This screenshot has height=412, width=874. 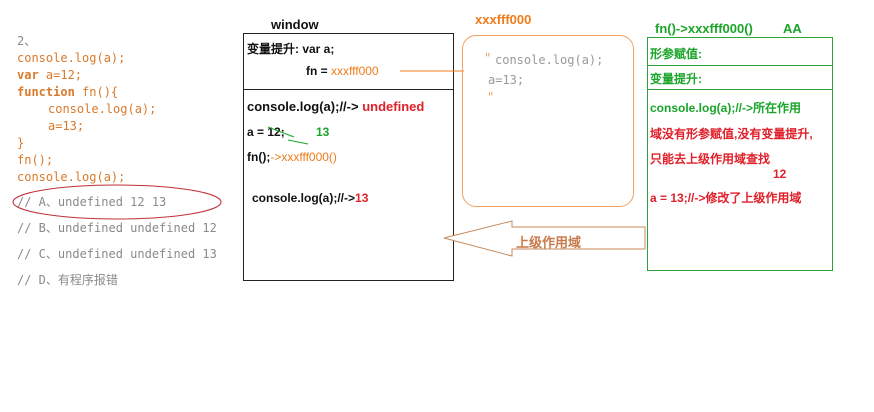 What do you see at coordinates (549, 242) in the screenshot?
I see `parent-scope-label: 上级作用域` at bounding box center [549, 242].